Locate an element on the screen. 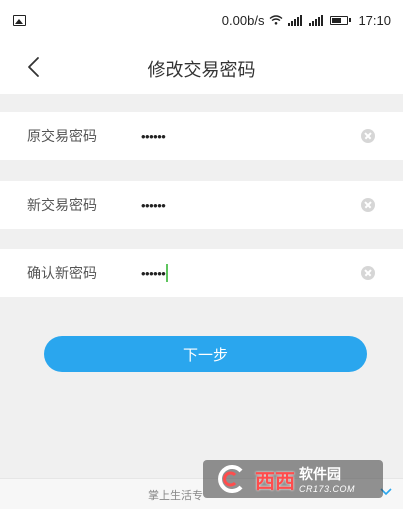 The height and width of the screenshot is (509, 403). text-caret is located at coordinates (167, 273).